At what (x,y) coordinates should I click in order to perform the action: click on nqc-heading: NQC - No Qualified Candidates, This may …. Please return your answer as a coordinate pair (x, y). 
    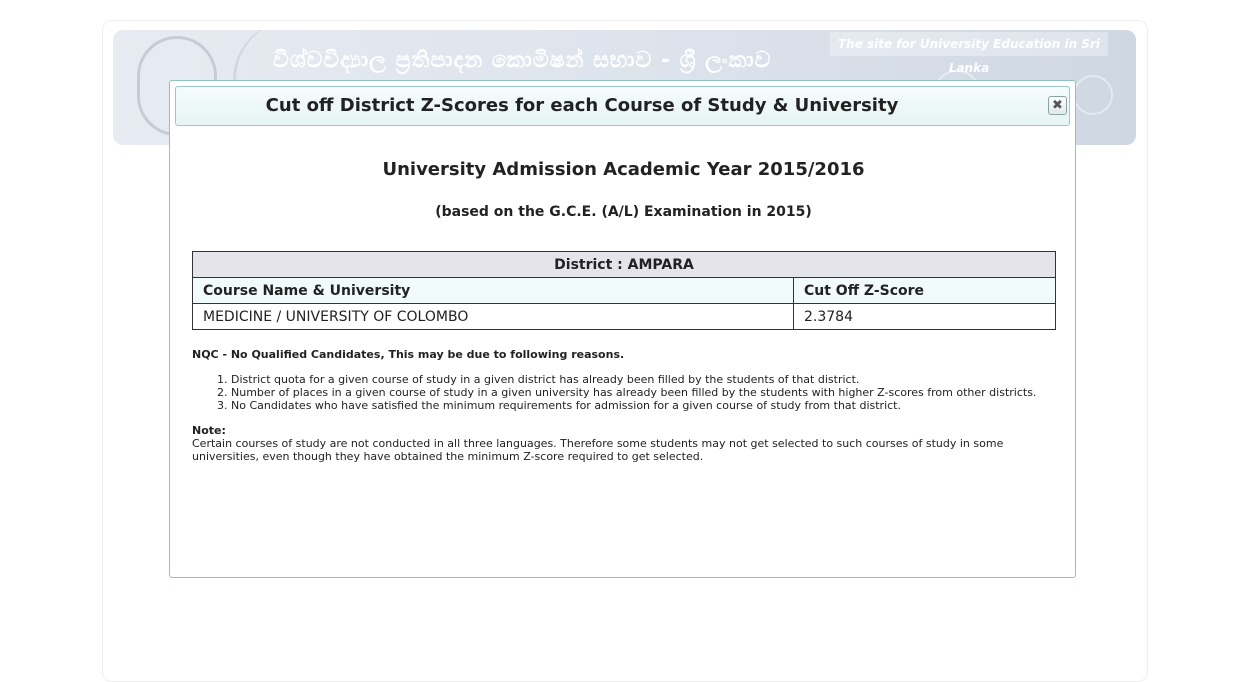
    Looking at the image, I should click on (408, 354).